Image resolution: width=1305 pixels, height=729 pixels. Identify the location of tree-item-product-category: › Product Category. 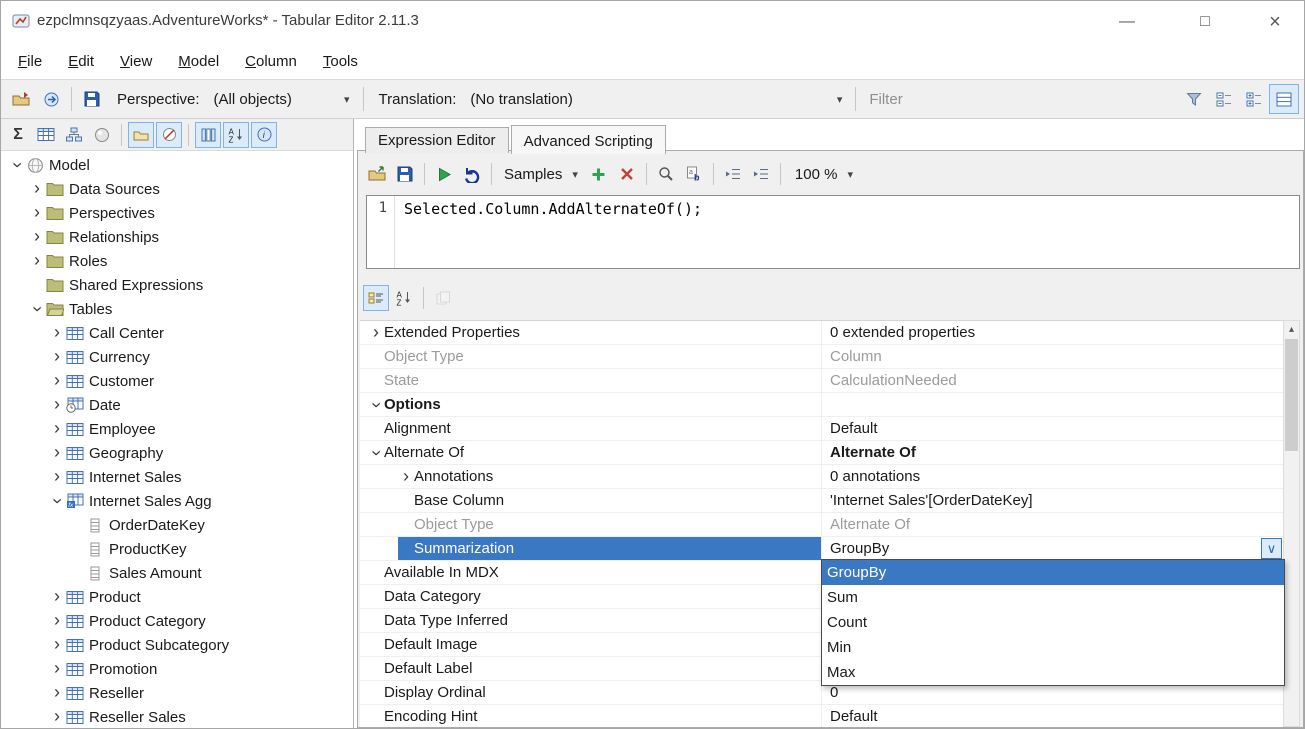
(177, 621).